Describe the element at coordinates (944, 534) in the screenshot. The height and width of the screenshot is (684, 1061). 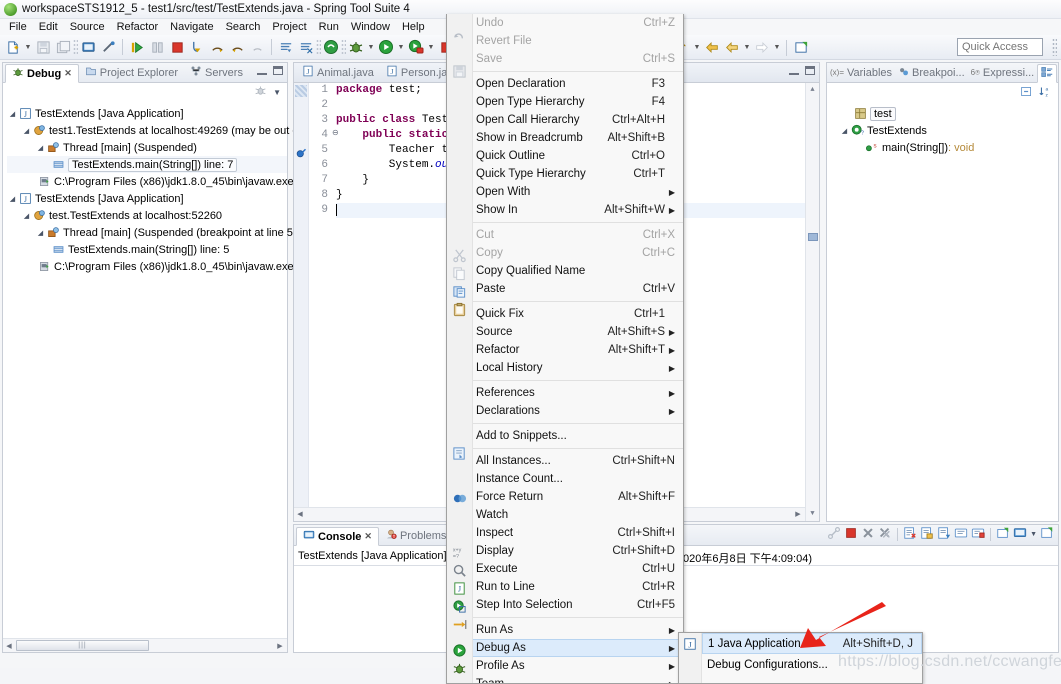
I see `pin-console-icon` at that location.